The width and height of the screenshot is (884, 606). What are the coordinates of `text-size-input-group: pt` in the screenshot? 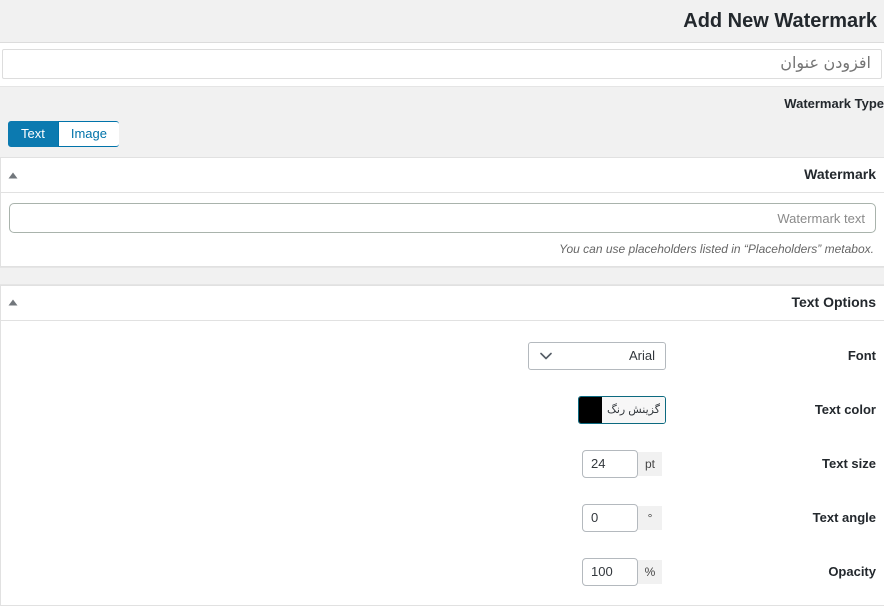 It's located at (624, 463).